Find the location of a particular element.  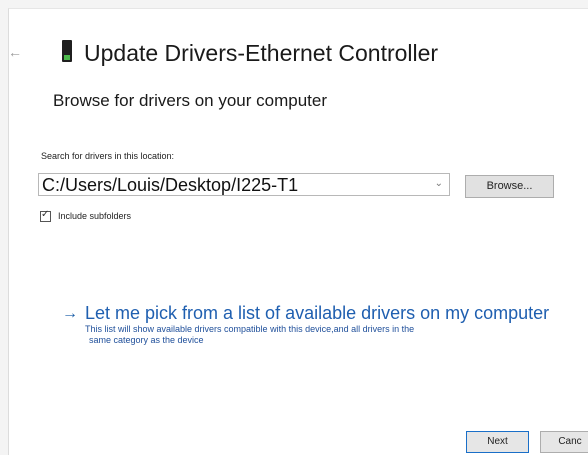

include-subfolders-label: Include subfolders is located at coordinates (94, 216).